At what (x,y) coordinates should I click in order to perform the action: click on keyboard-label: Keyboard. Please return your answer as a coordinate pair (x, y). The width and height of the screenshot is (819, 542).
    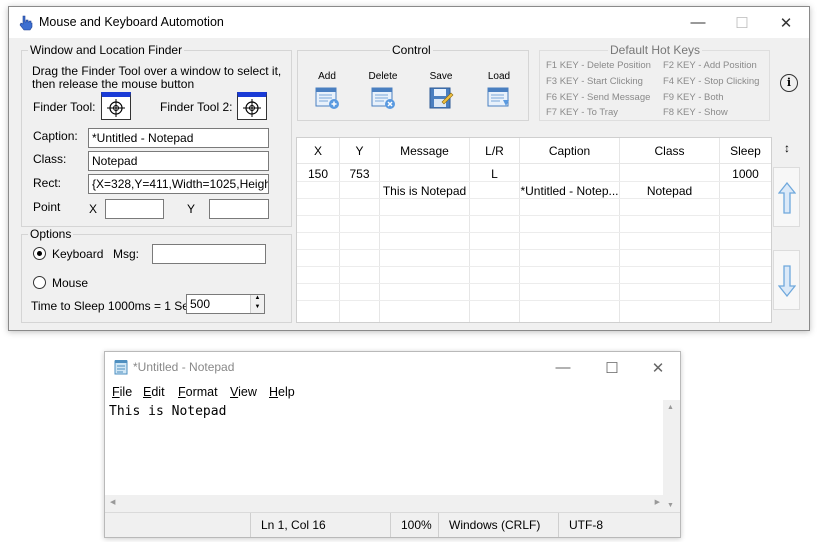
    Looking at the image, I should click on (77, 254).